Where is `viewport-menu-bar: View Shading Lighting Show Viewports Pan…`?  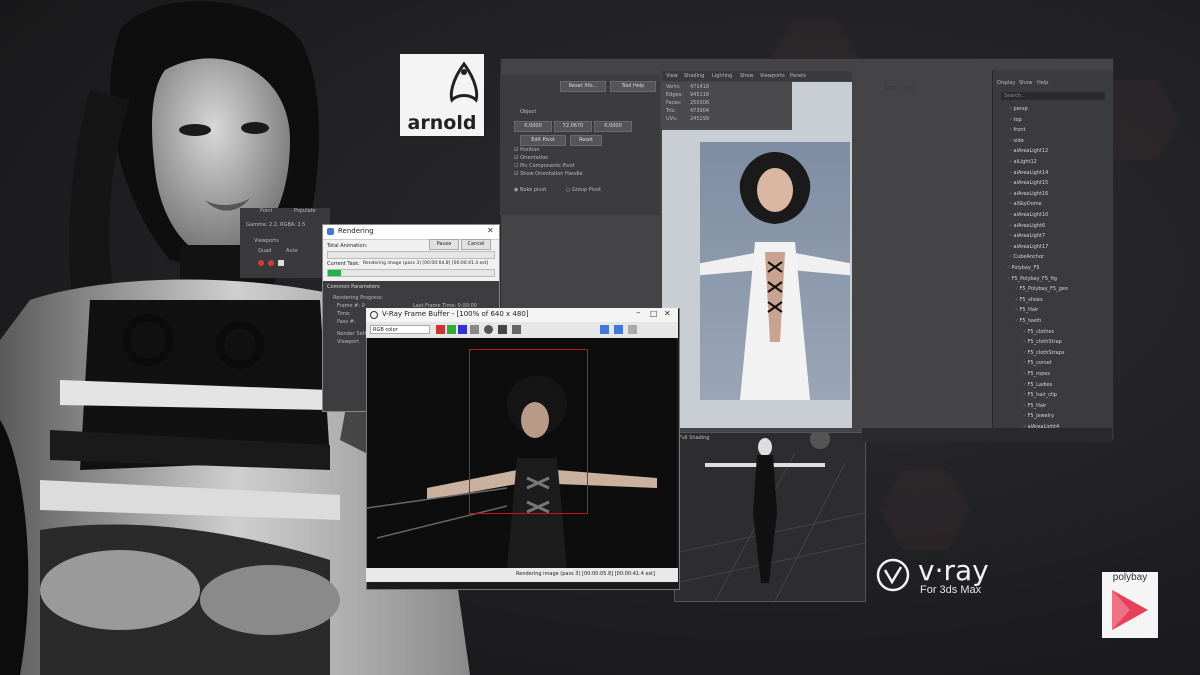
viewport-menu-bar: View Shading Lighting Show Viewports Pan… is located at coordinates (757, 76).